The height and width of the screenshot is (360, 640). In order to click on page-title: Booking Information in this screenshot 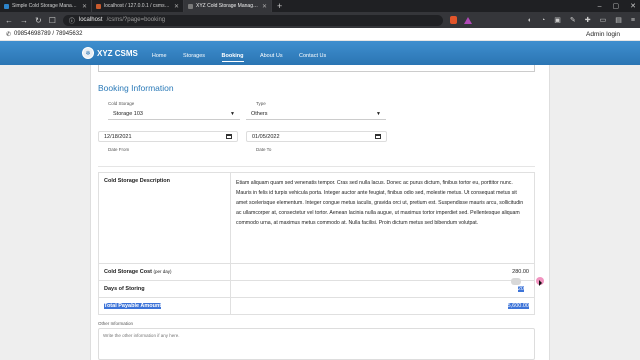, I will do `click(136, 88)`.